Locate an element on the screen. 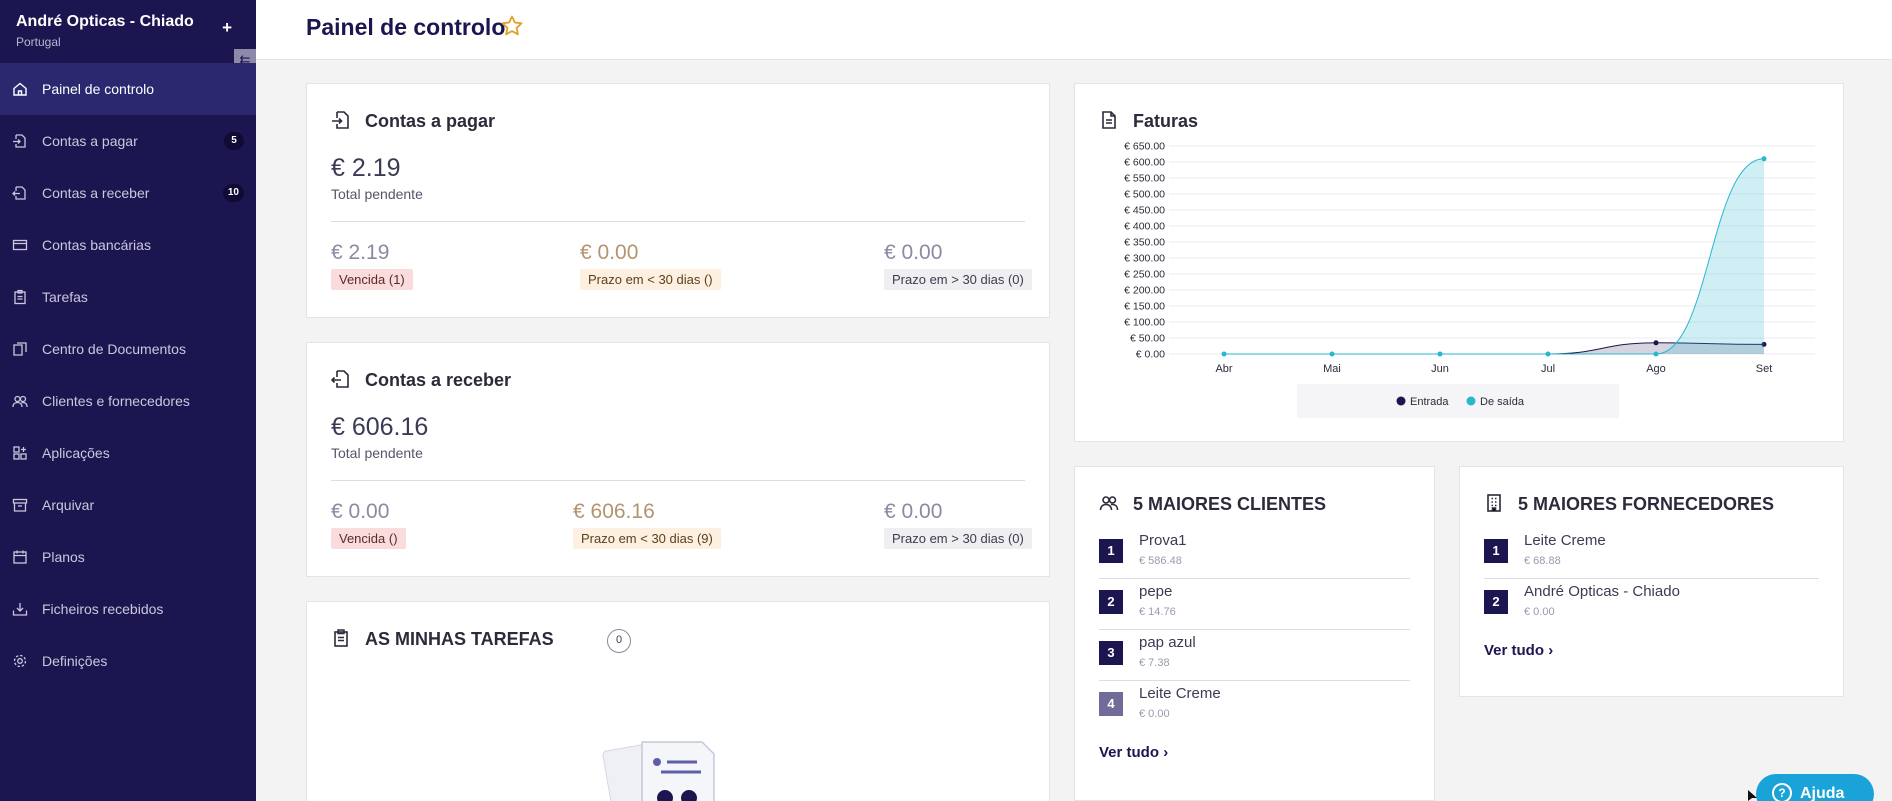  top-bar: Painel de controlo is located at coordinates (1074, 30).